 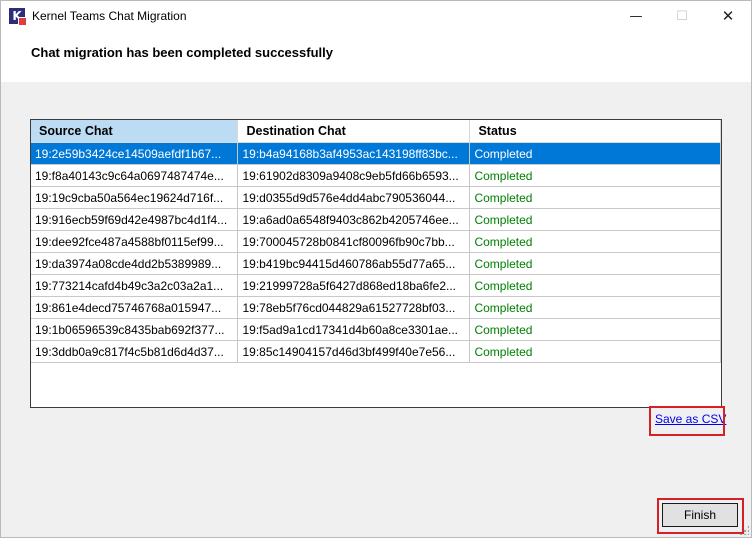 I want to click on finish-button: Finish, so click(x=700, y=515).